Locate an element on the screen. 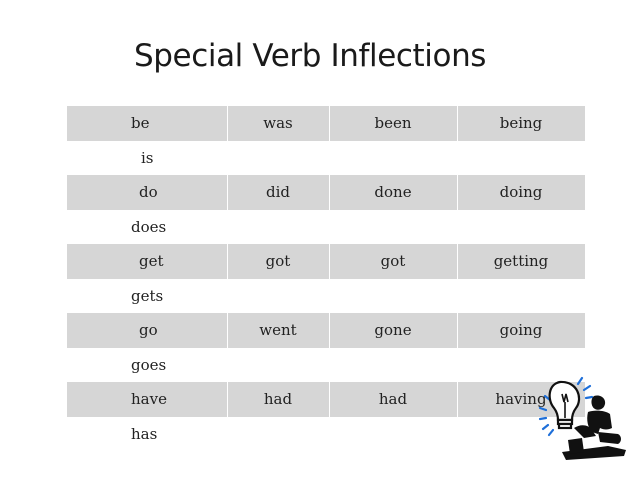 The image size is (638, 479). table-cell: going is located at coordinates (521, 330).